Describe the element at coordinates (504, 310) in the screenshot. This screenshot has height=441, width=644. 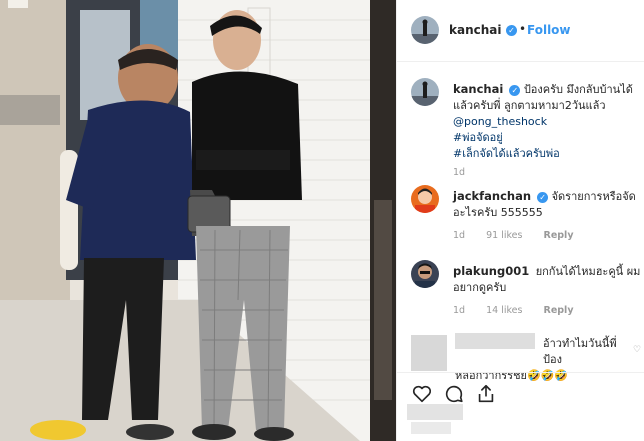
I see `comment-likes: 14 likes` at that location.